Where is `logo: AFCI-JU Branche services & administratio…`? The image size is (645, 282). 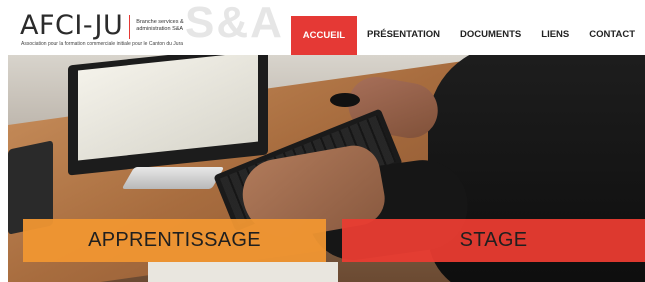 logo: AFCI-JU Branche services & administratio… is located at coordinates (105, 26).